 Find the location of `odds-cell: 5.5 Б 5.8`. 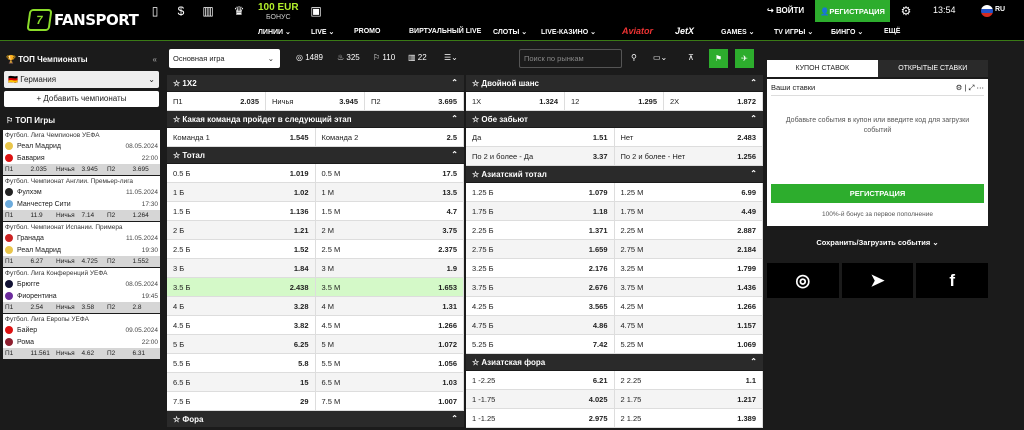

odds-cell: 5.5 Б 5.8 is located at coordinates (241, 363).